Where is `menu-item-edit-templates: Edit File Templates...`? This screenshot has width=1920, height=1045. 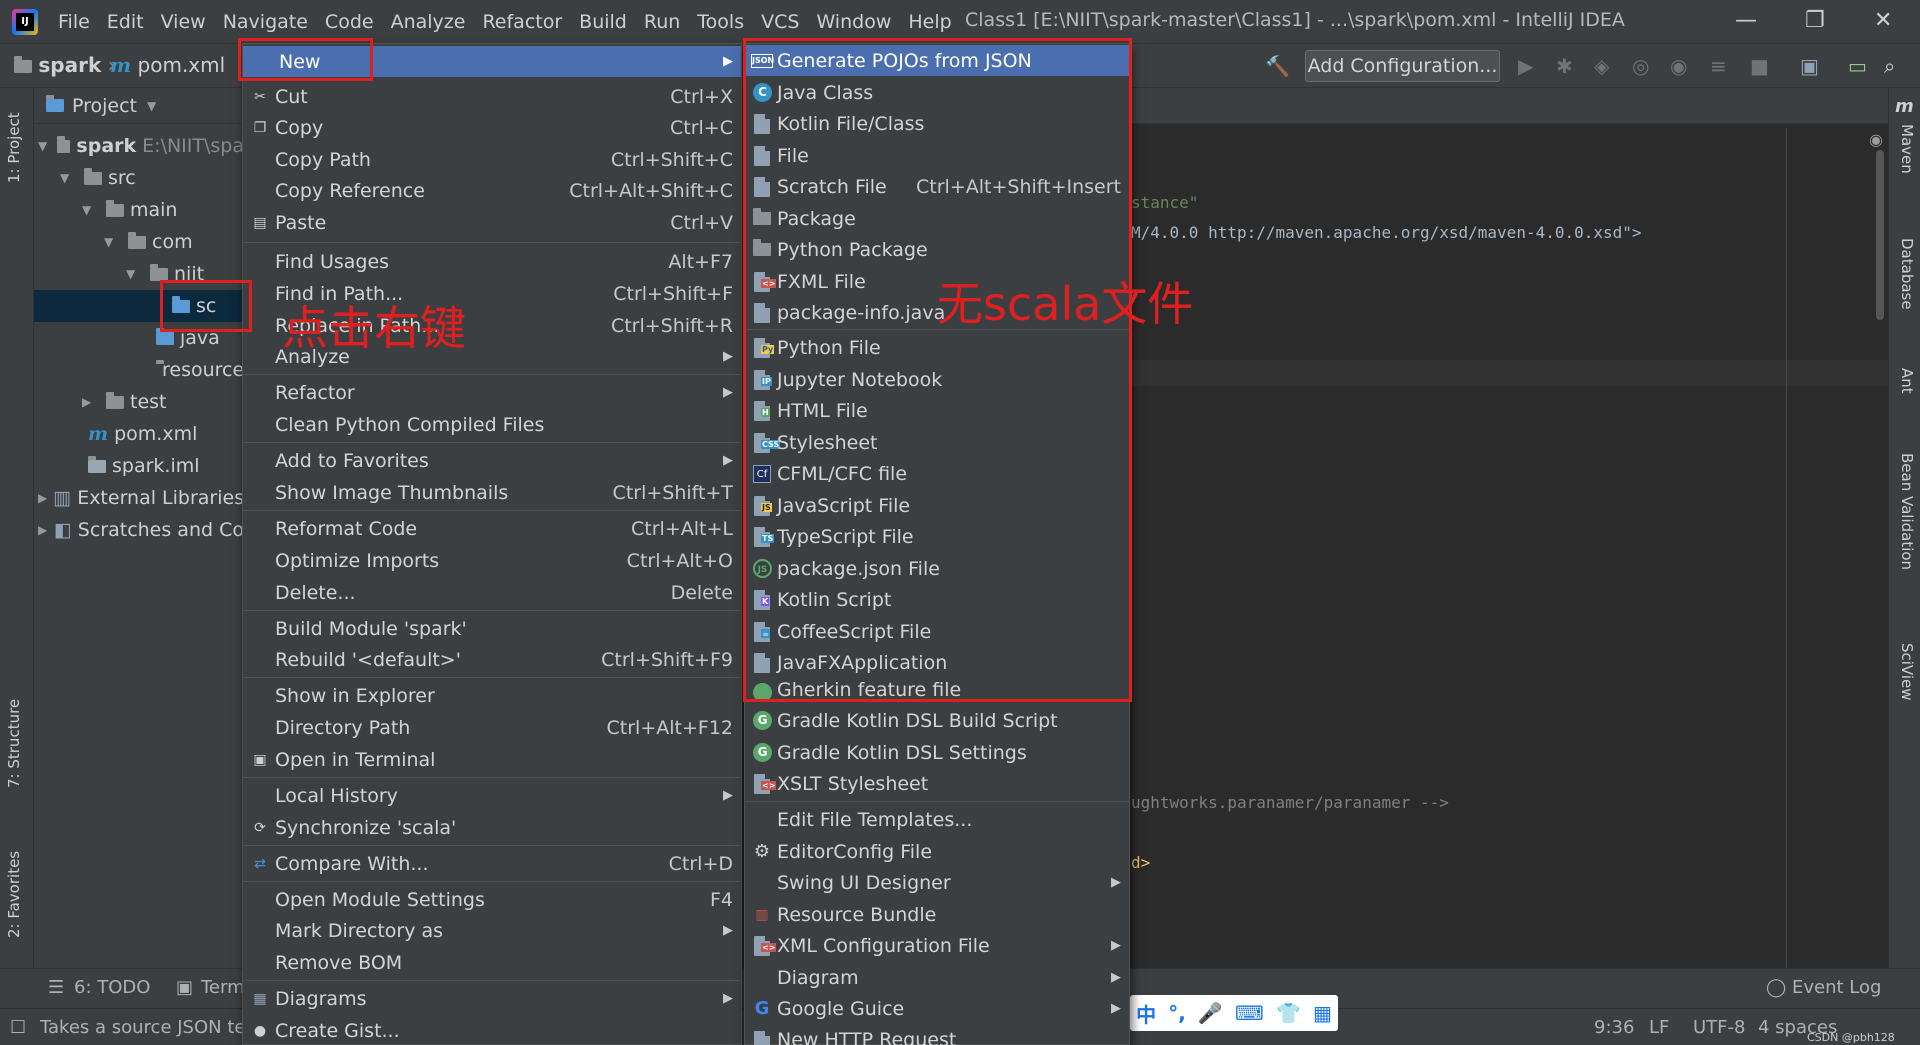 menu-item-edit-templates: Edit File Templates... is located at coordinates (937, 819).